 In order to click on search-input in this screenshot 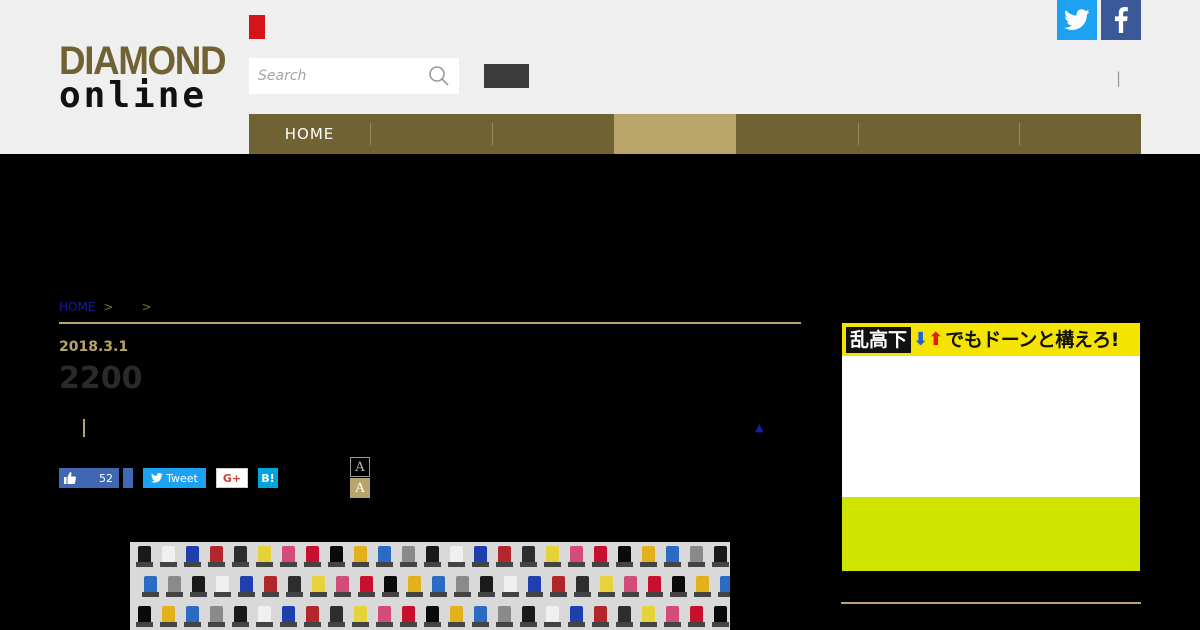, I will do `click(334, 76)`.